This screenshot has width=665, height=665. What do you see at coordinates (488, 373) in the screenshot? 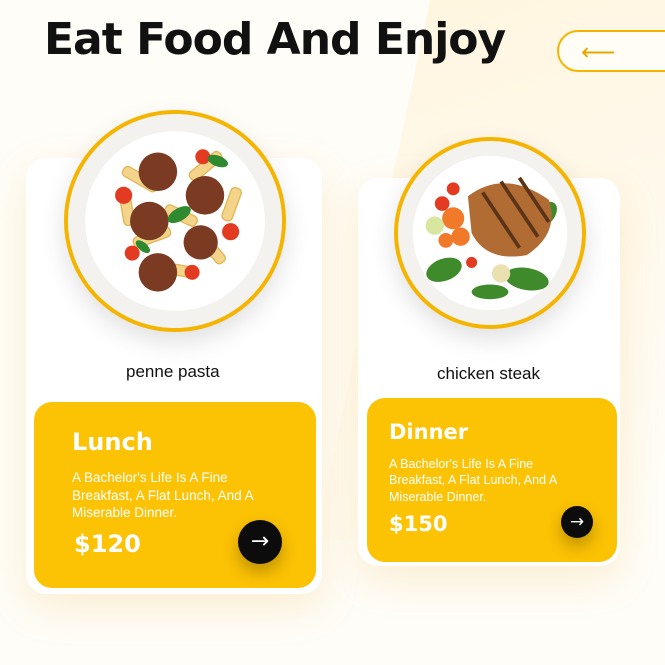
I see `dish-name: chicken steak` at bounding box center [488, 373].